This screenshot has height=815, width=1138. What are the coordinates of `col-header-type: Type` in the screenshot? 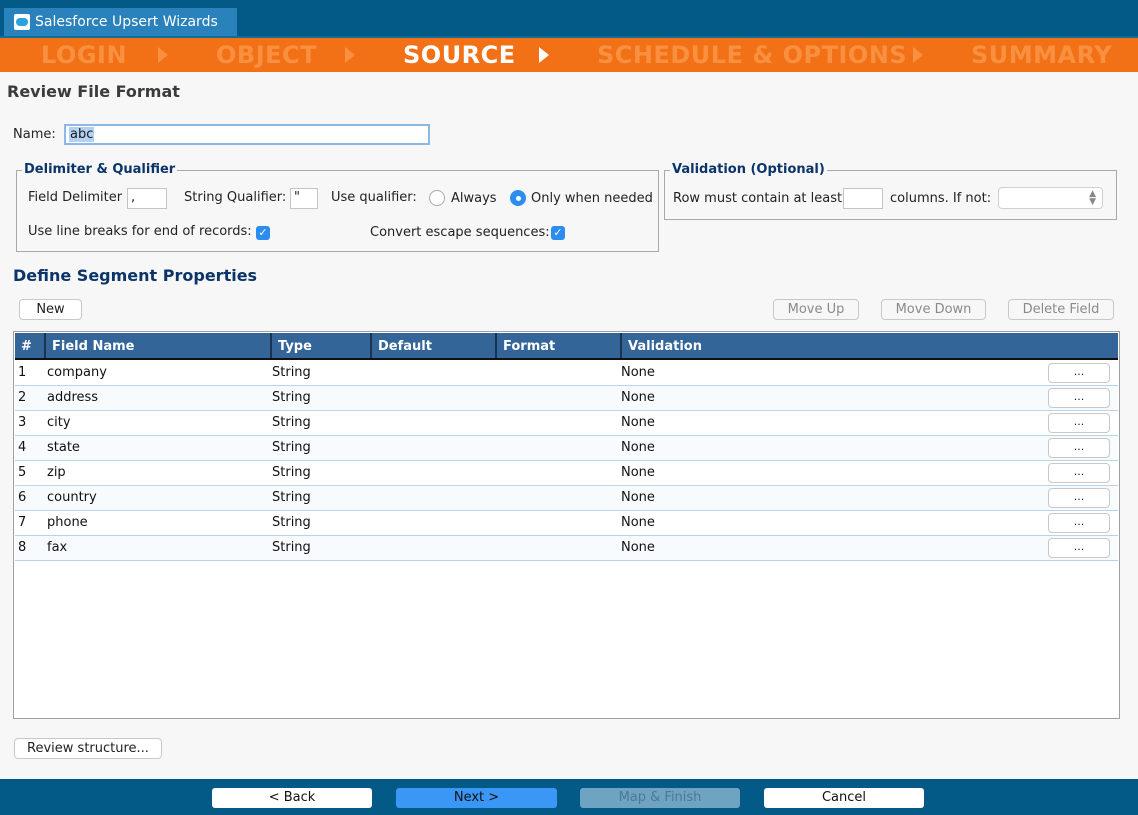 It's located at (320, 345).